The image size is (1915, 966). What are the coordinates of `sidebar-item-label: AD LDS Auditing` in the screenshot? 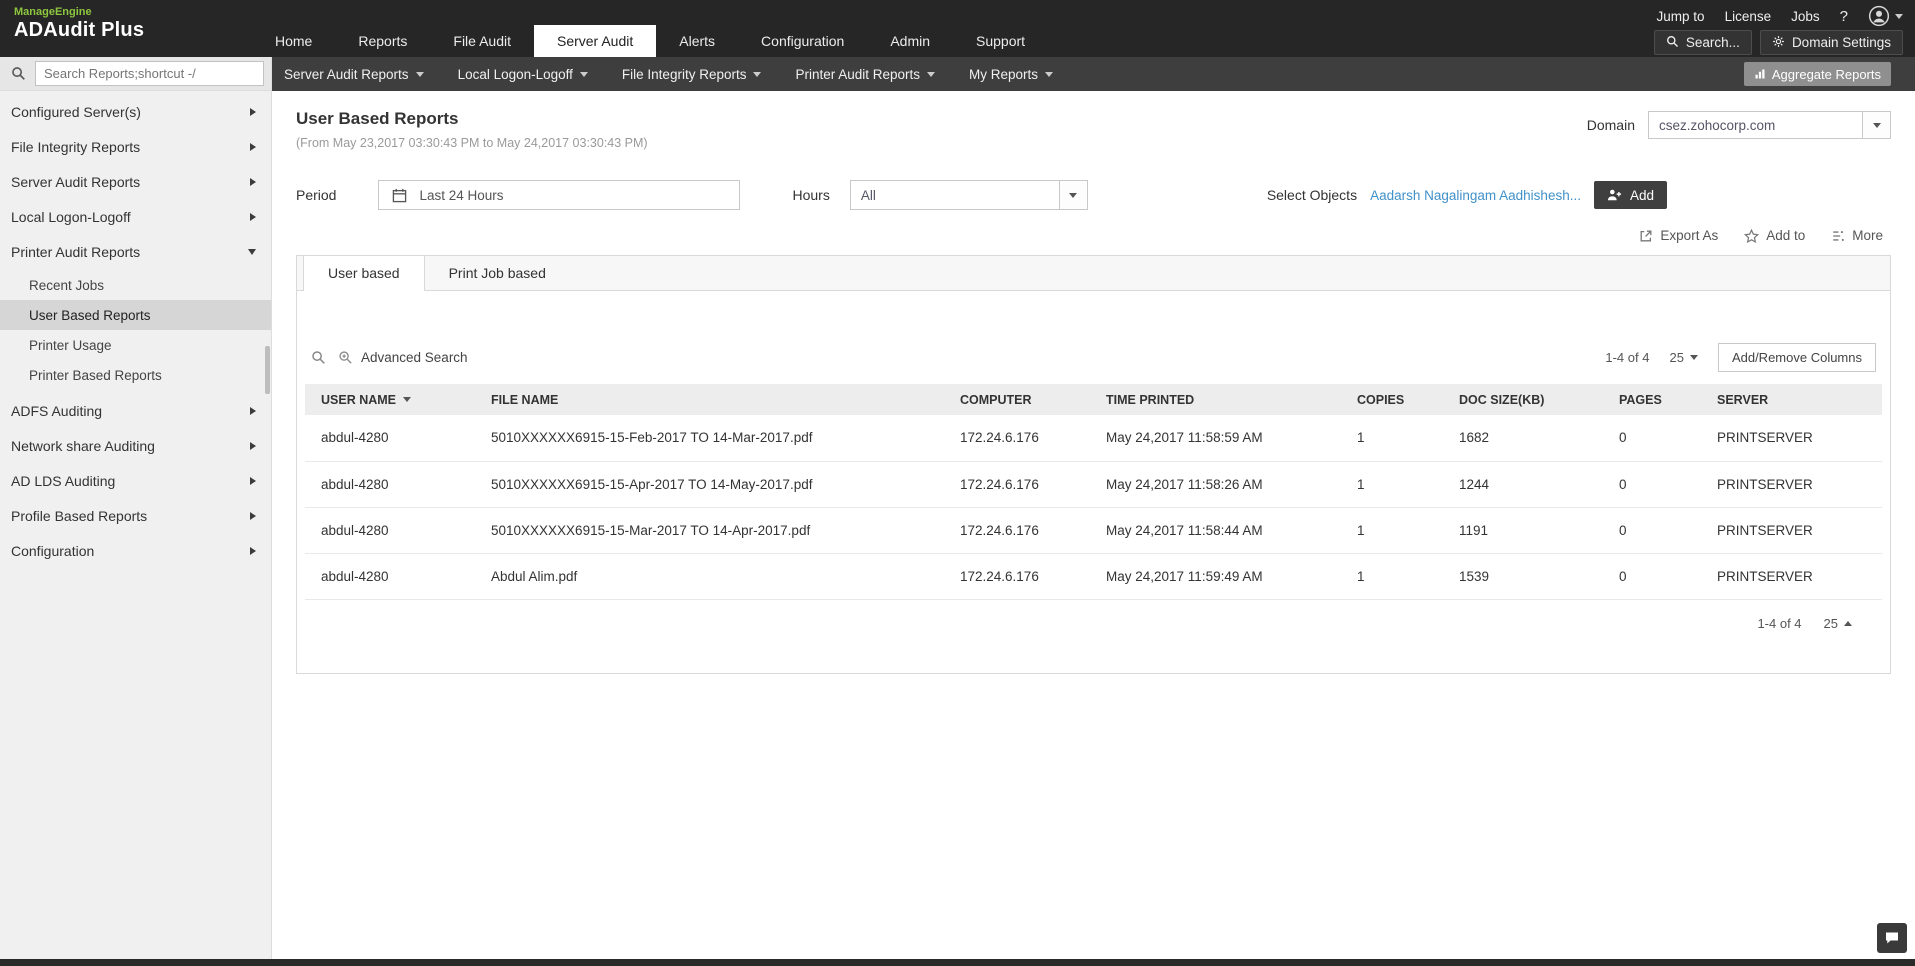 It's located at (63, 480).